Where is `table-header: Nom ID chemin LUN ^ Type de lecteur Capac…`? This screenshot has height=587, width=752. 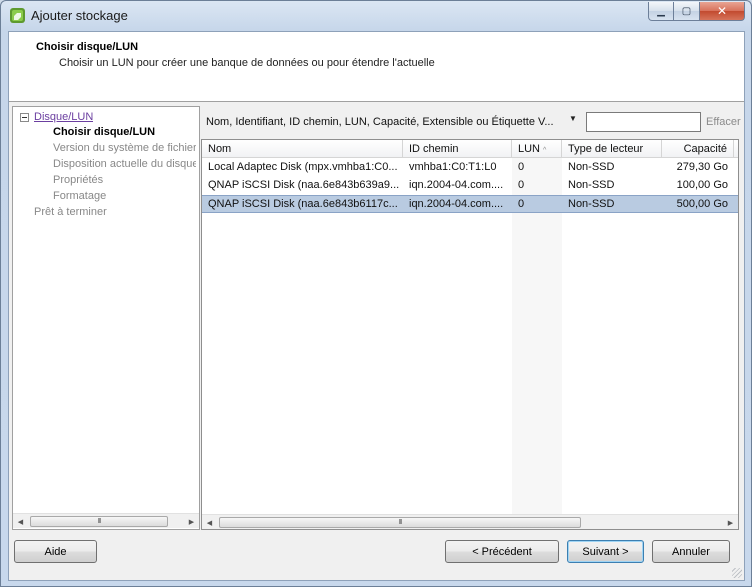
table-header: Nom ID chemin LUN ^ Type de lecteur Capac… is located at coordinates (470, 149).